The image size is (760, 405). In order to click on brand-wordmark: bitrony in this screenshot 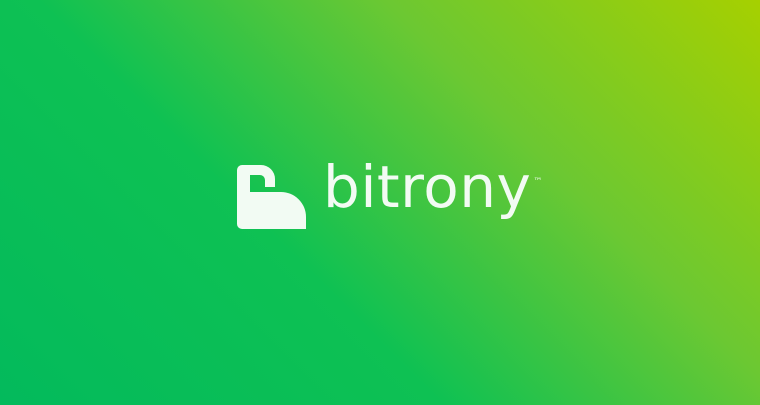, I will do `click(427, 187)`.